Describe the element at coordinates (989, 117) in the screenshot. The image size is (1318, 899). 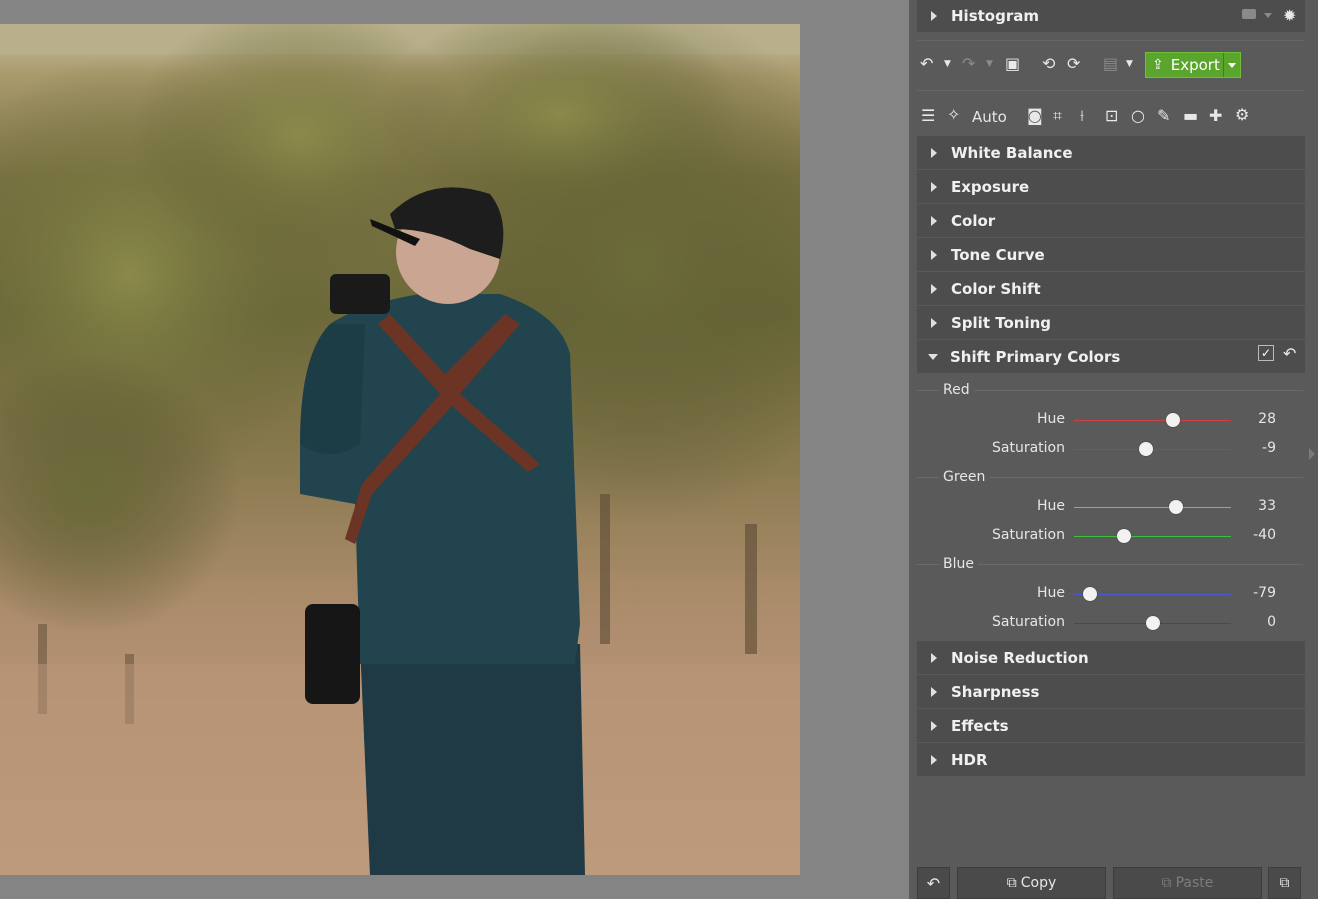
I see `auto-button: Auto` at that location.